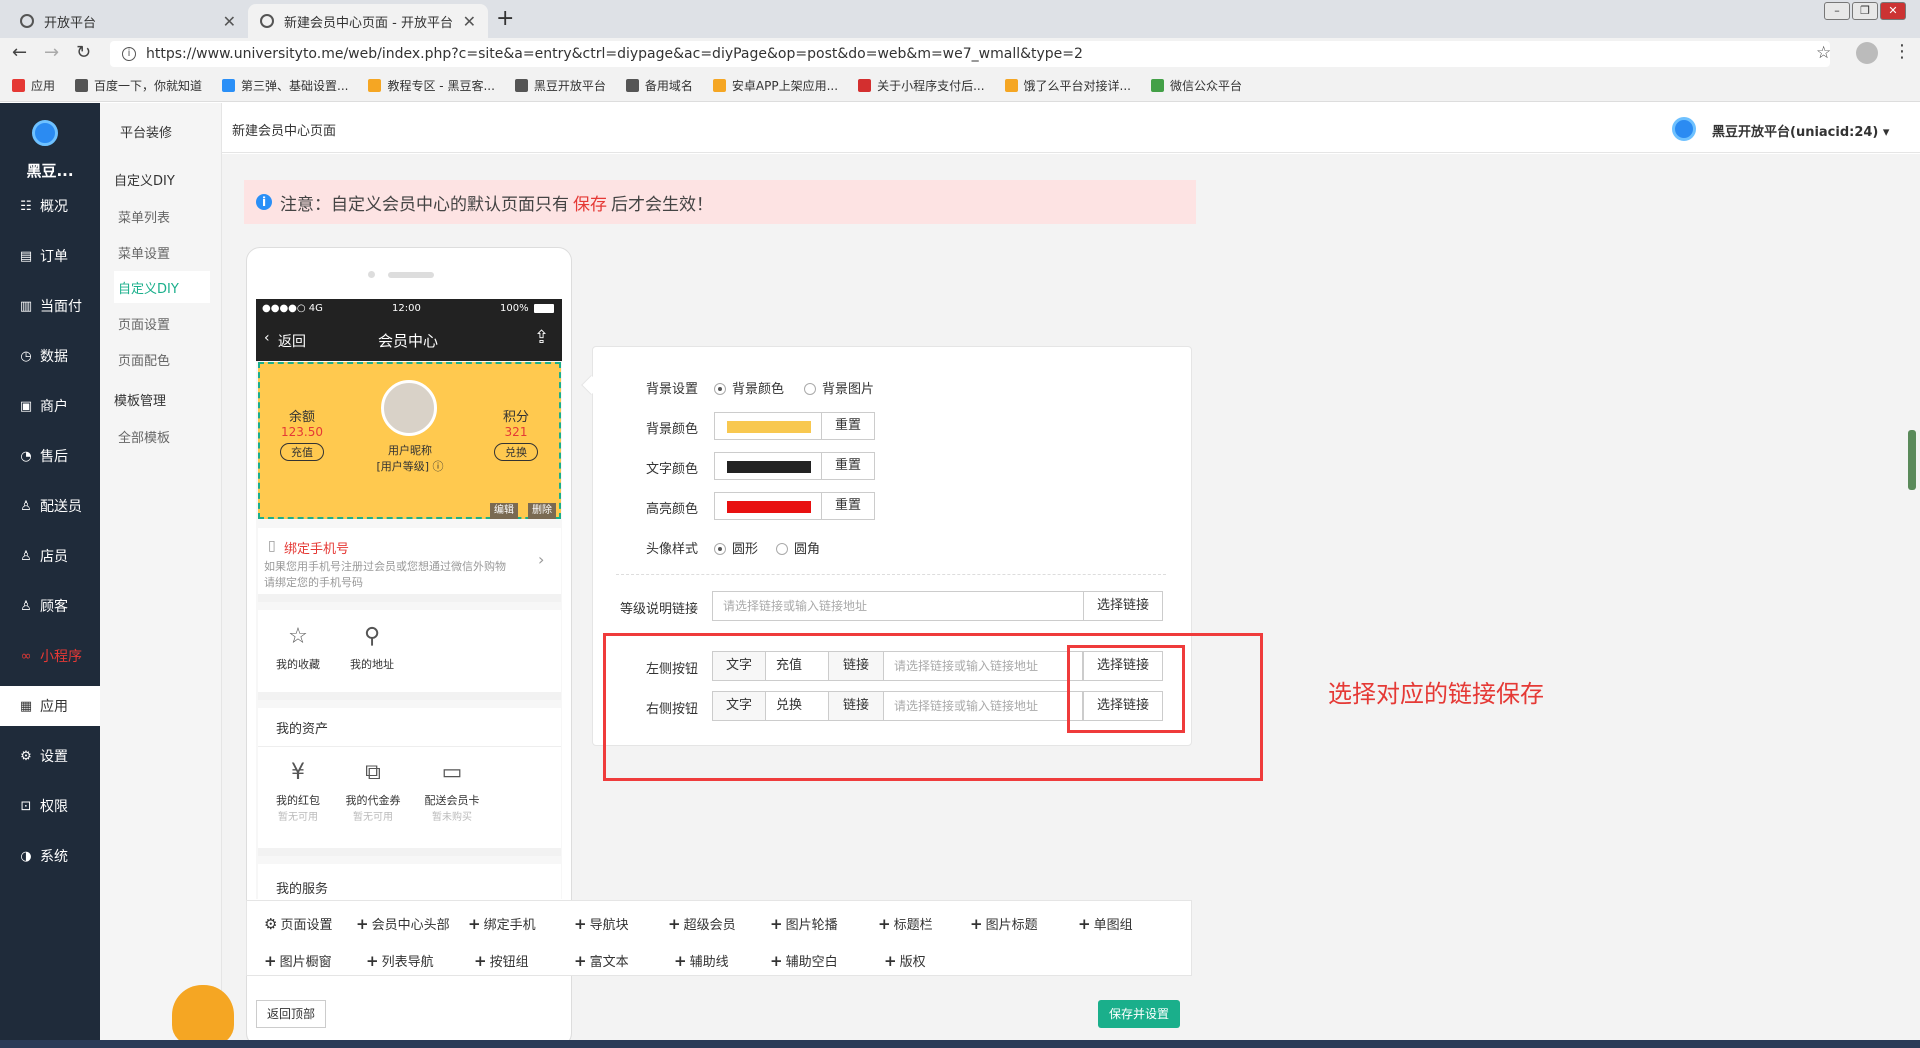 The height and width of the screenshot is (1048, 1920). What do you see at coordinates (452, 791) in the screenshot?
I see `delivery-member-card: ▭ 配送会员卡 暂未购买` at bounding box center [452, 791].